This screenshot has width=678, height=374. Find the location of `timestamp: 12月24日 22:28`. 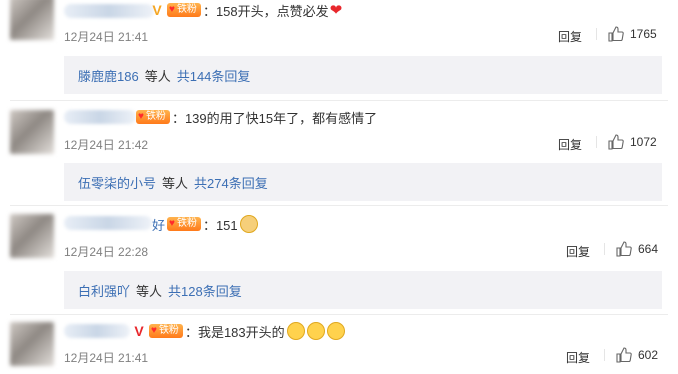

timestamp: 12月24日 22:28 is located at coordinates (106, 252).